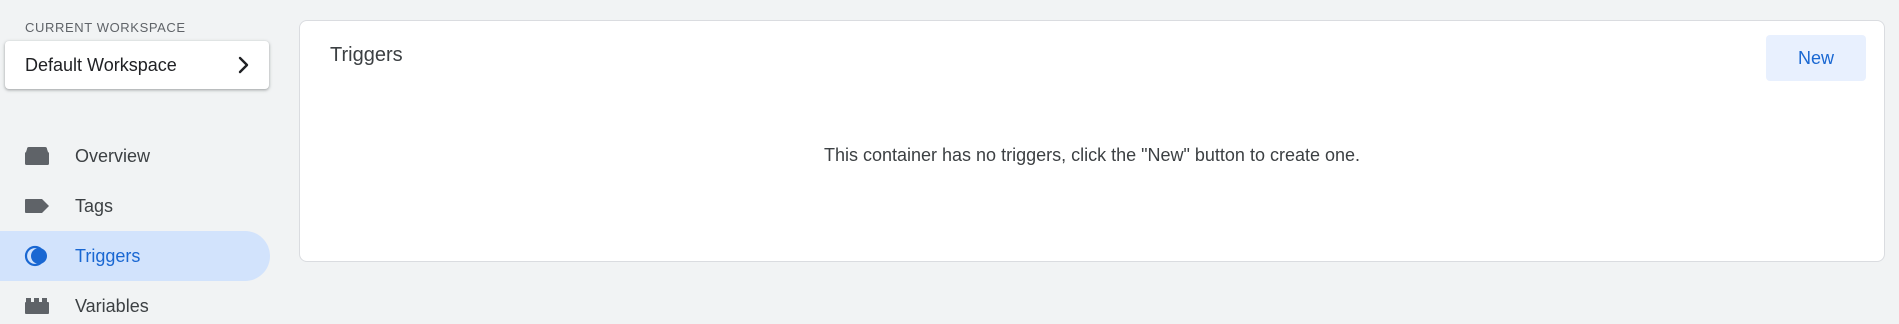 The width and height of the screenshot is (1899, 324). Describe the element at coordinates (112, 305) in the screenshot. I see `sidebar-item-label: Variables` at that location.